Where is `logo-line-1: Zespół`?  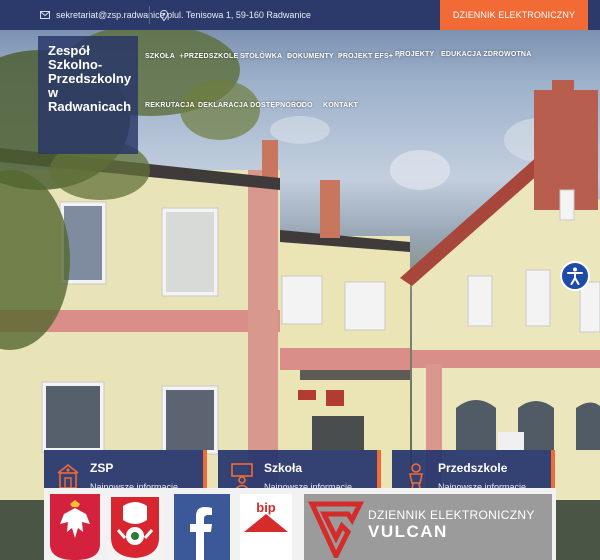
logo-line-1: Zespół is located at coordinates (69, 50).